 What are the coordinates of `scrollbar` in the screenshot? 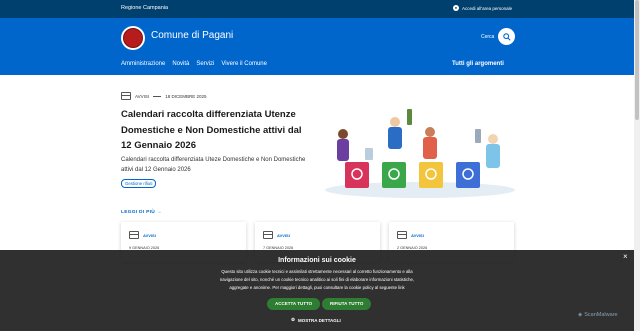 It's located at (637, 165).